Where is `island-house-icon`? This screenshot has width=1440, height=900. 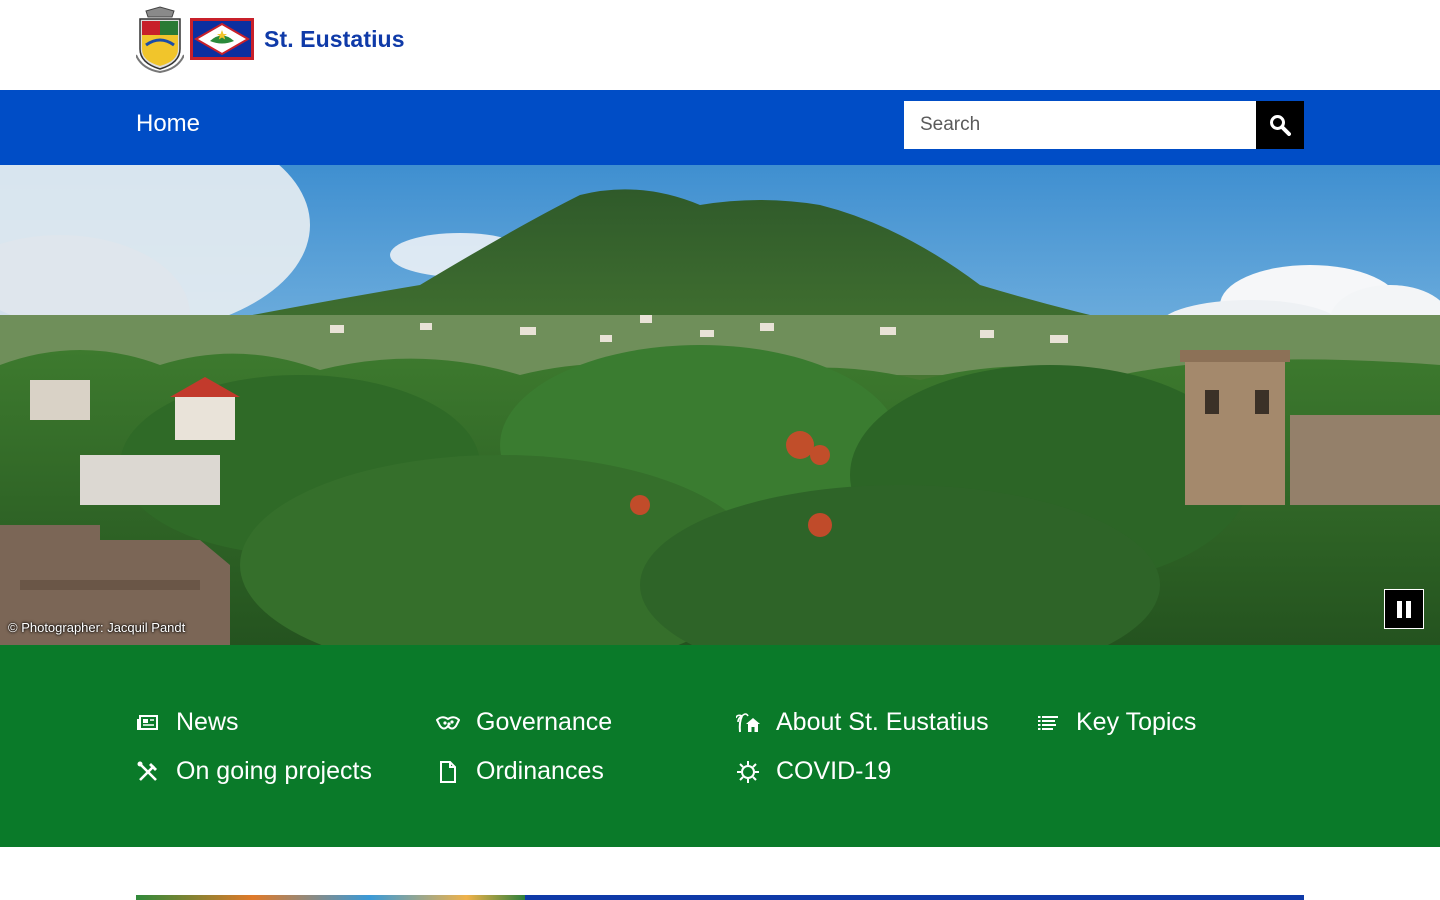 island-house-icon is located at coordinates (748, 723).